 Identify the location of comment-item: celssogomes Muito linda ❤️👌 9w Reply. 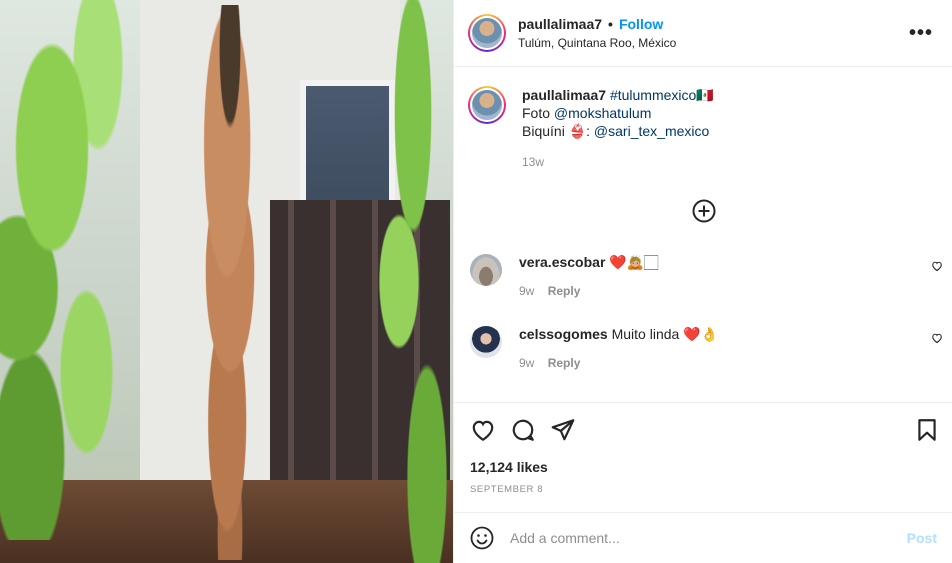
(705, 348).